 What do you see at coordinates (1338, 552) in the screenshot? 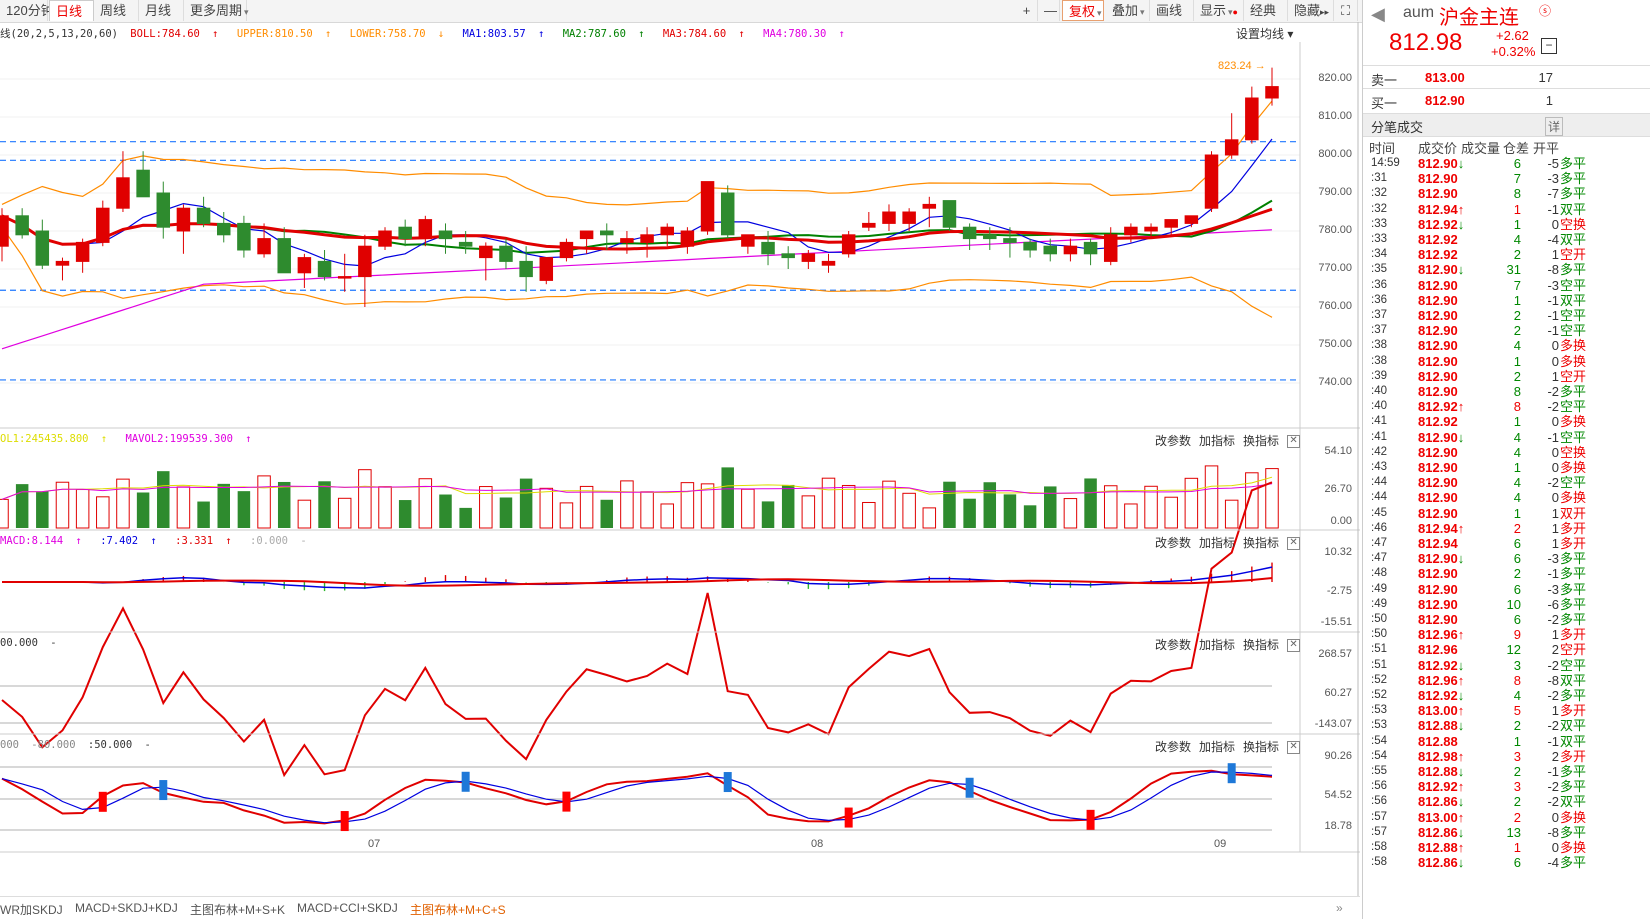
I see `axis-label: 10.32` at bounding box center [1338, 552].